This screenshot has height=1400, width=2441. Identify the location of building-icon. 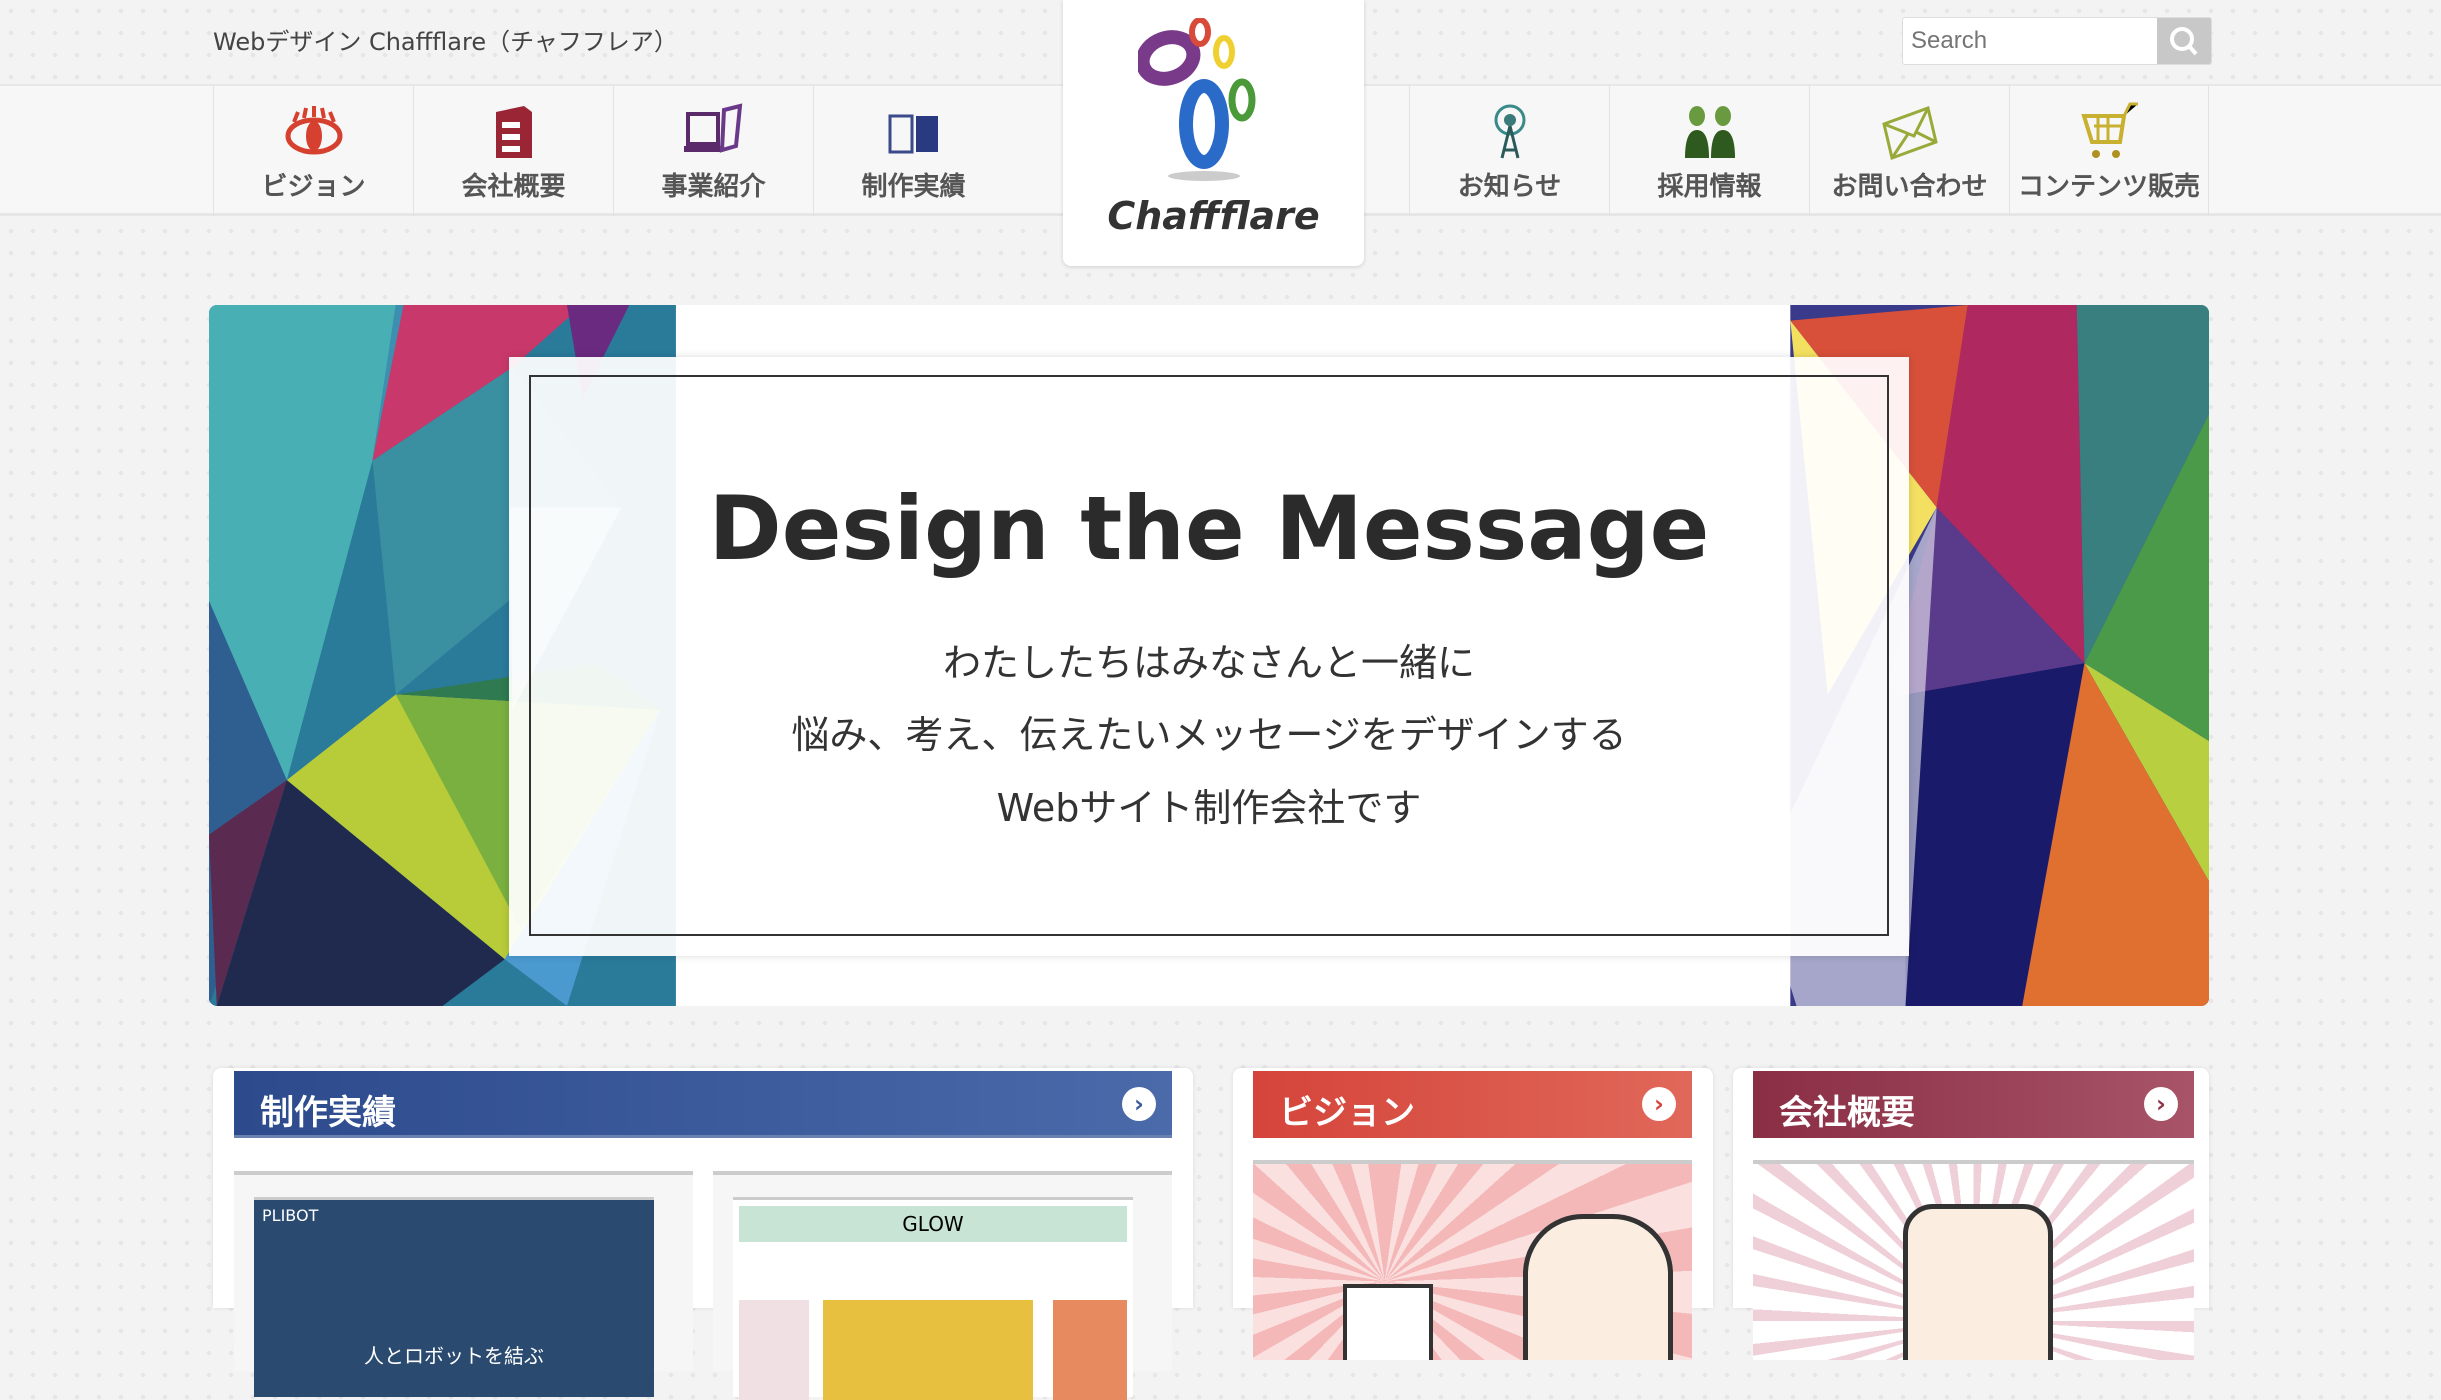
(514, 132).